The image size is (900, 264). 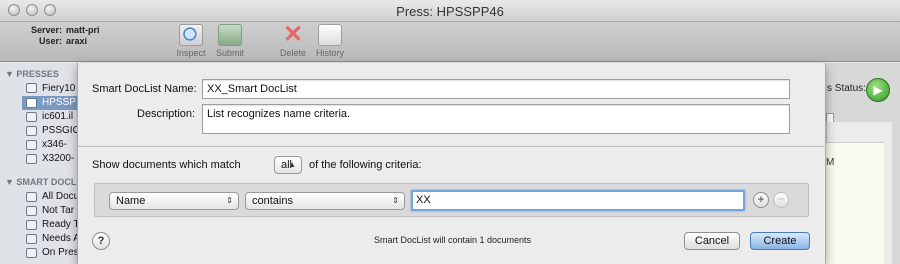 I want to click on match-select: all ▲, so click(x=288, y=165).